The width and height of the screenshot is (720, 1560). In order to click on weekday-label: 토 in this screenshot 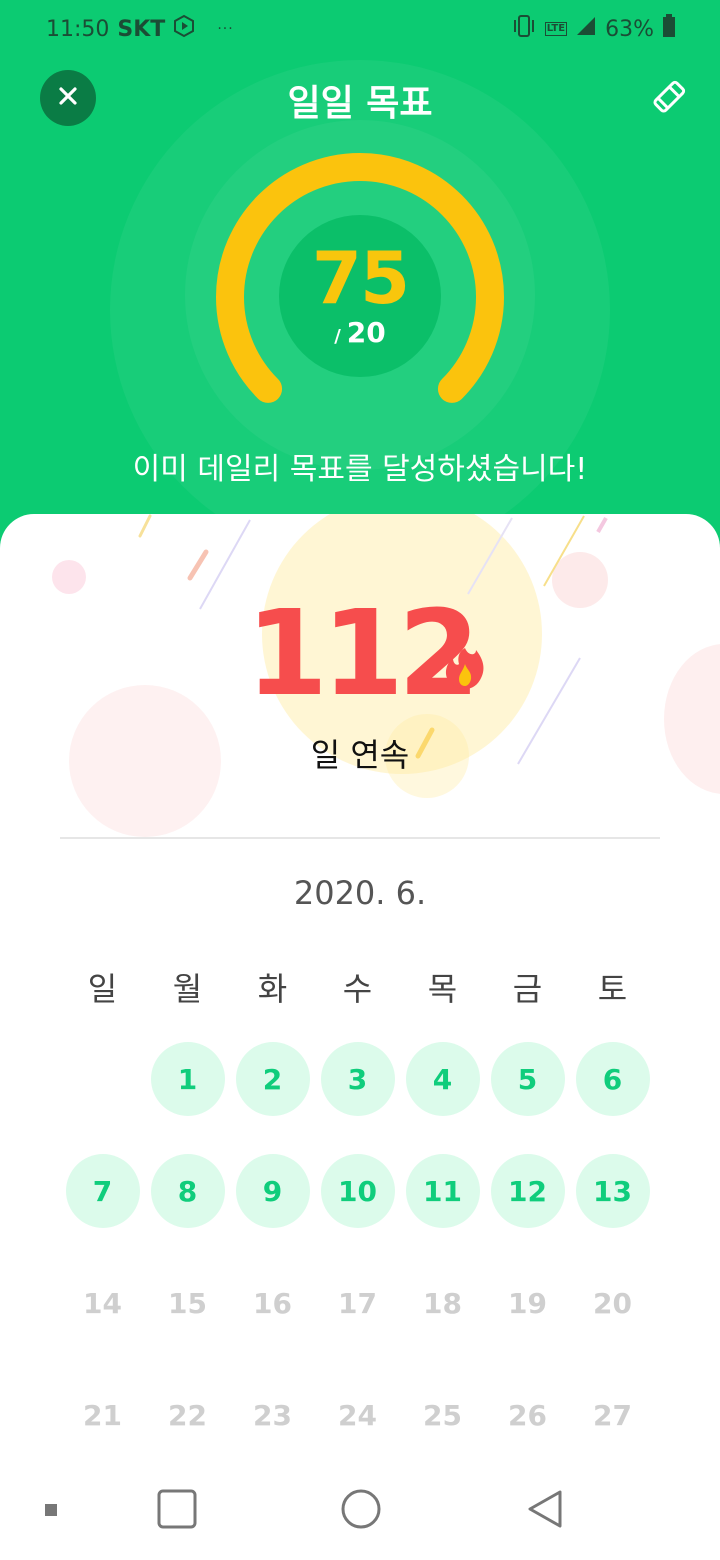, I will do `click(612, 989)`.